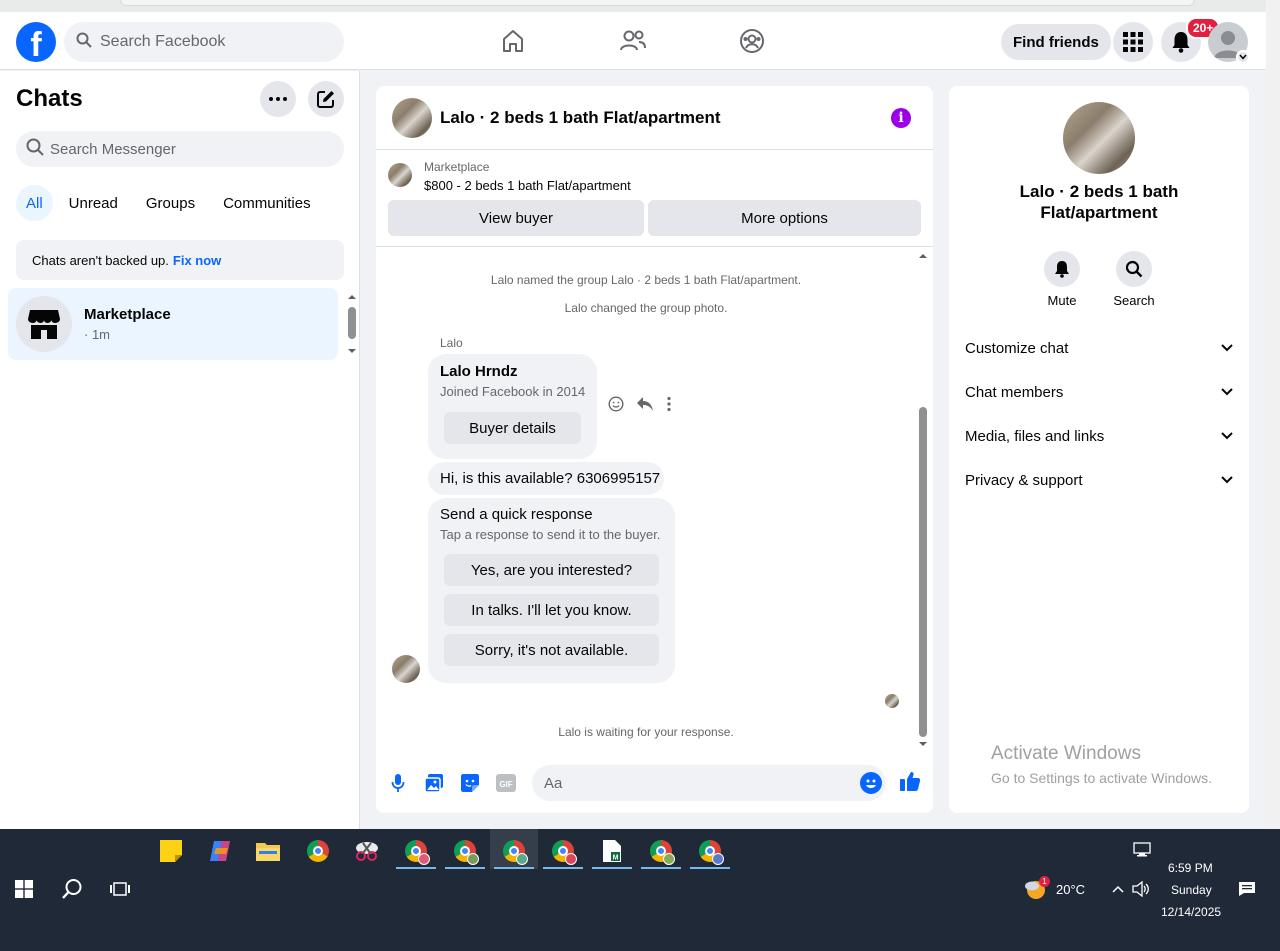  I want to click on watermark-line-2: Go to Settings to activate Windows., so click(1101, 778).